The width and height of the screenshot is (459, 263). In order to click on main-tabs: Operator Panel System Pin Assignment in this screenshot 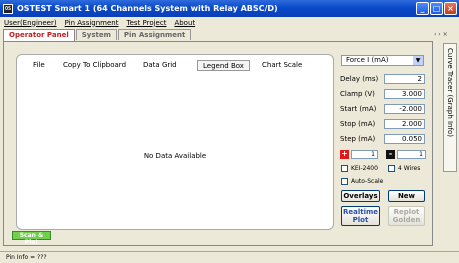, I will do `click(97, 35)`.